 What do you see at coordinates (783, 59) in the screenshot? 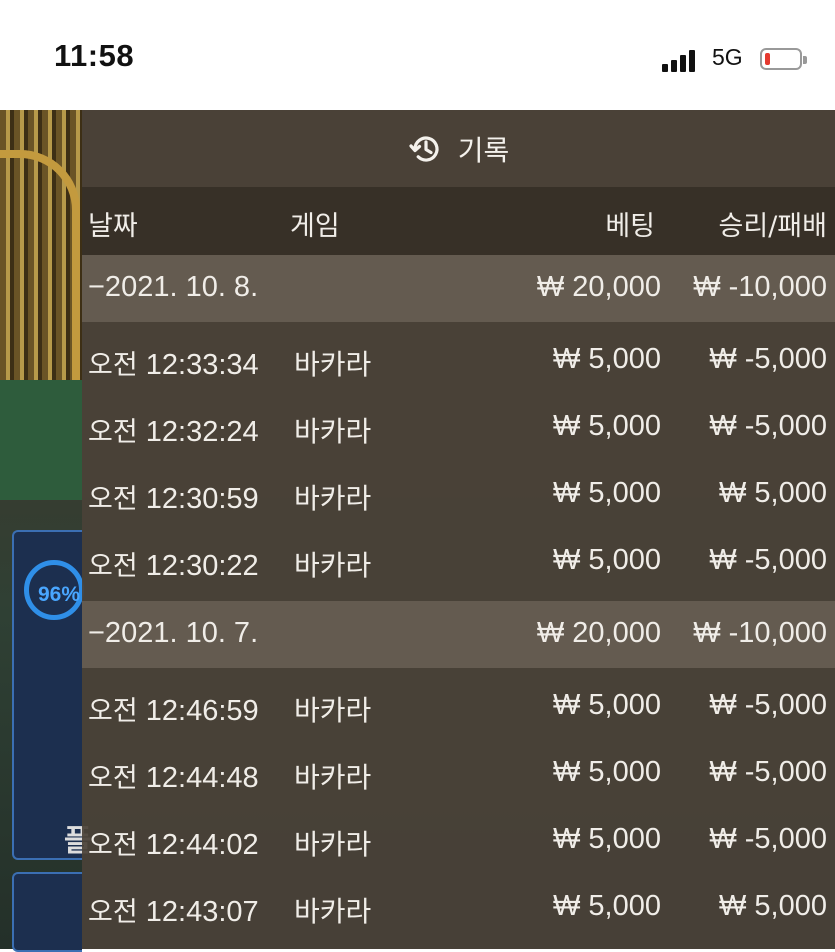
I see `battery-icon` at bounding box center [783, 59].